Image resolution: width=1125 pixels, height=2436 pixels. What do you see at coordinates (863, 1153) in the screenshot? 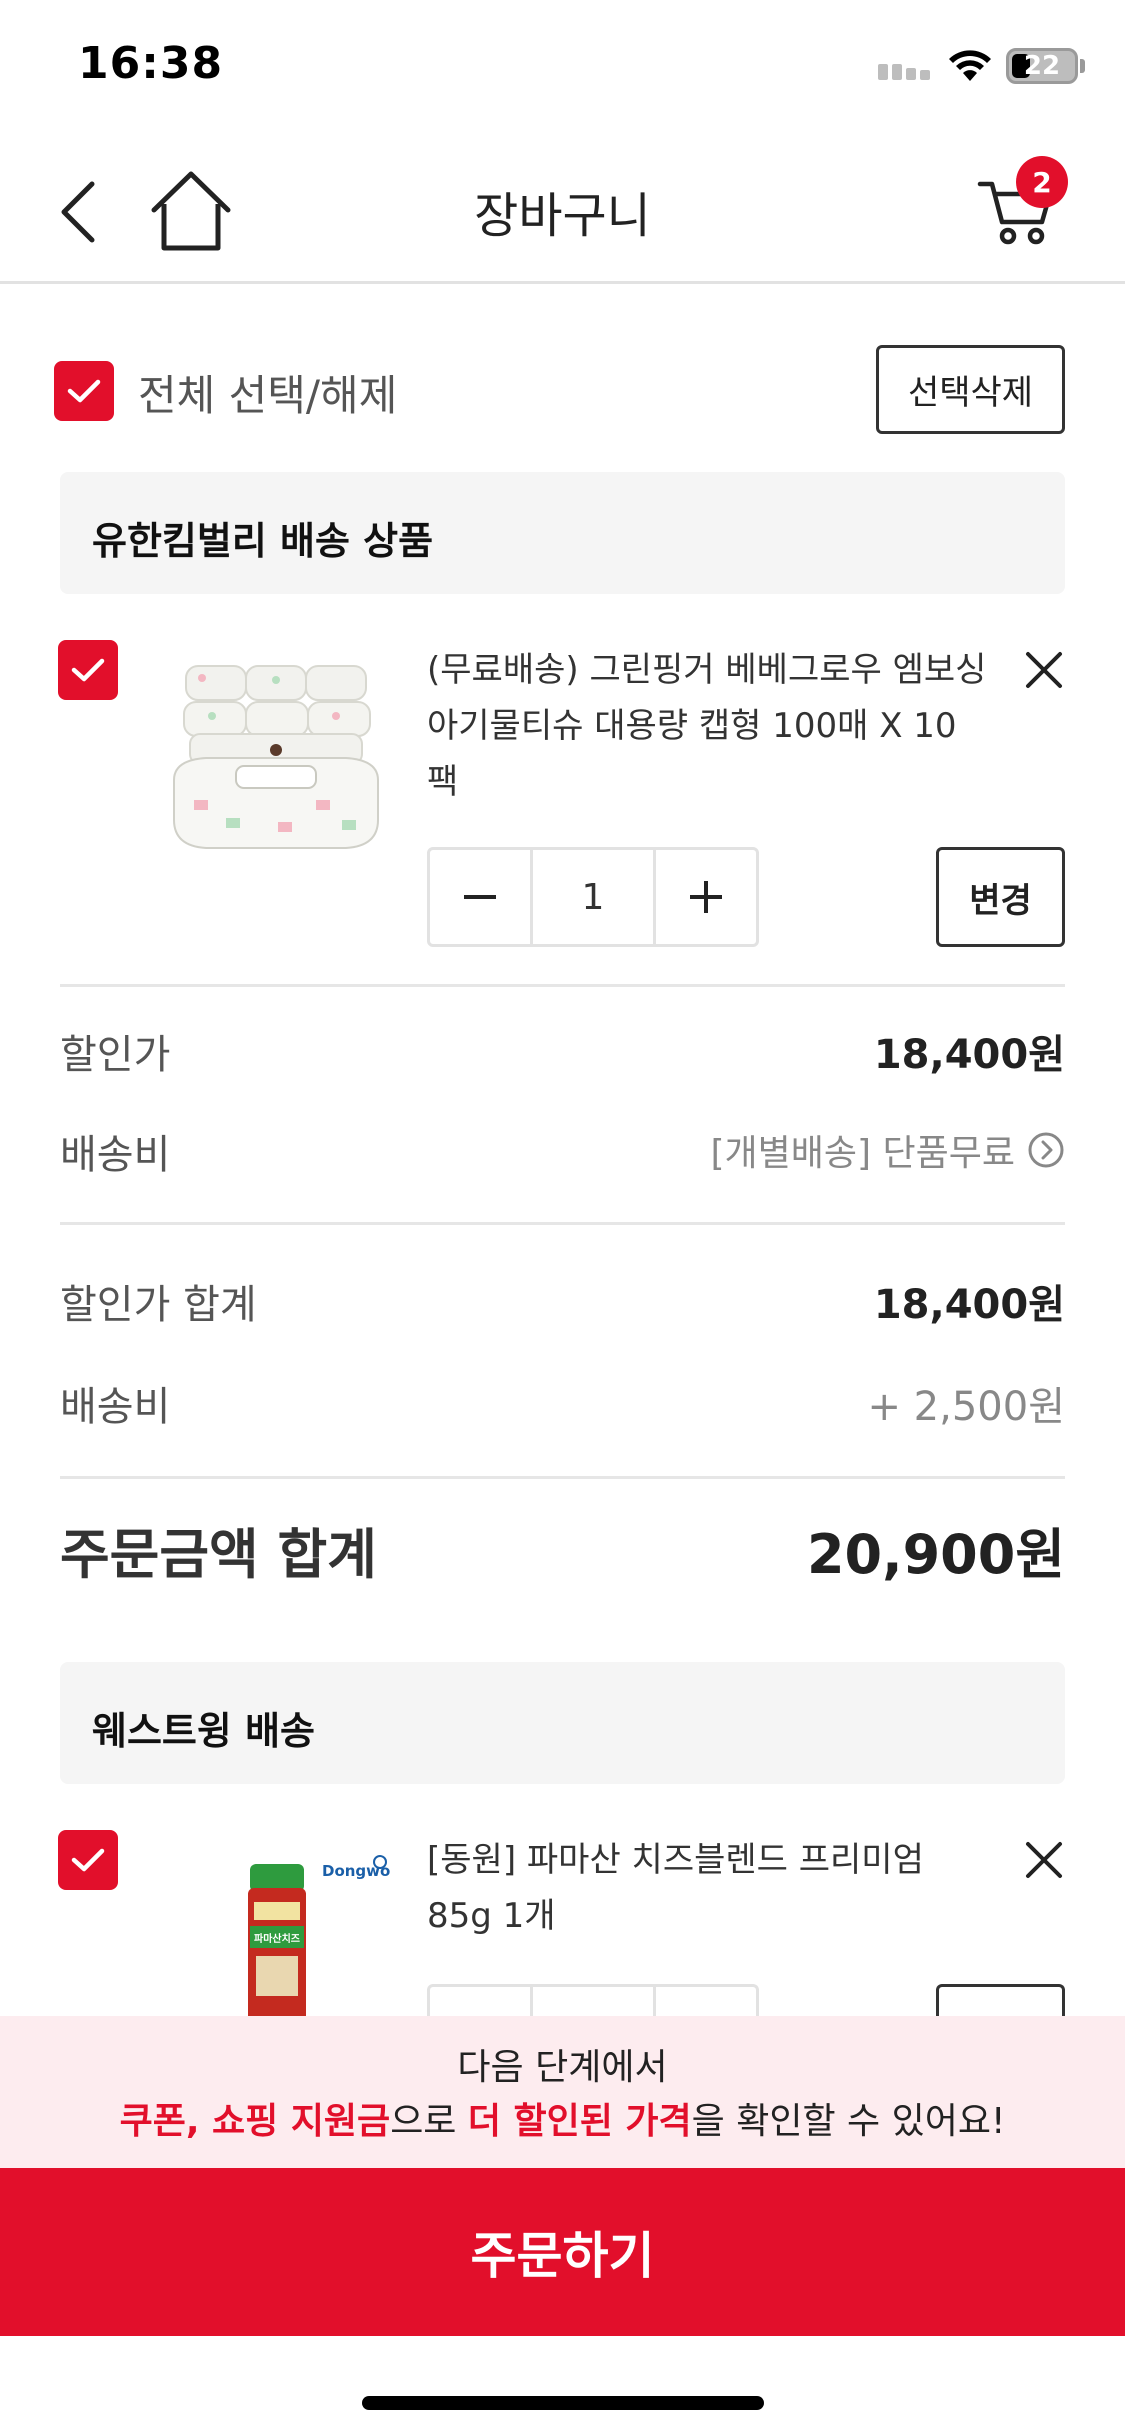
I see `shipping-info-text: [개별배송] 단품무료` at bounding box center [863, 1153].